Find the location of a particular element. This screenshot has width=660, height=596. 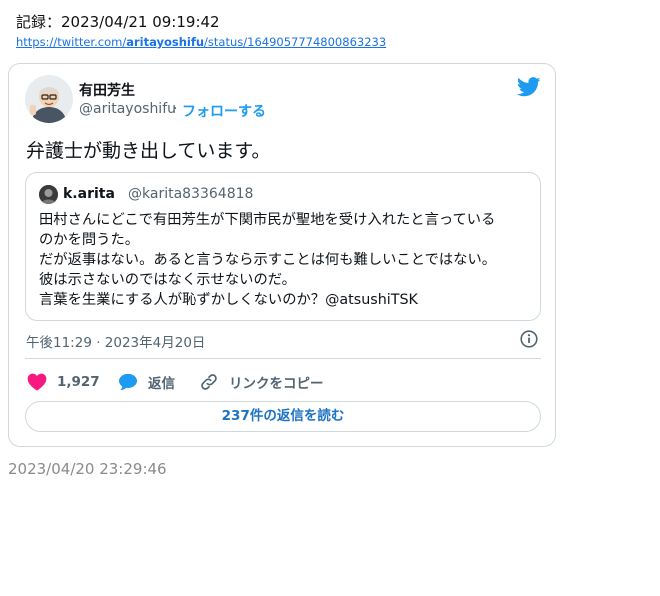

record-timestamp: 記録：2023/04/21 09:19:42 is located at coordinates (118, 22).